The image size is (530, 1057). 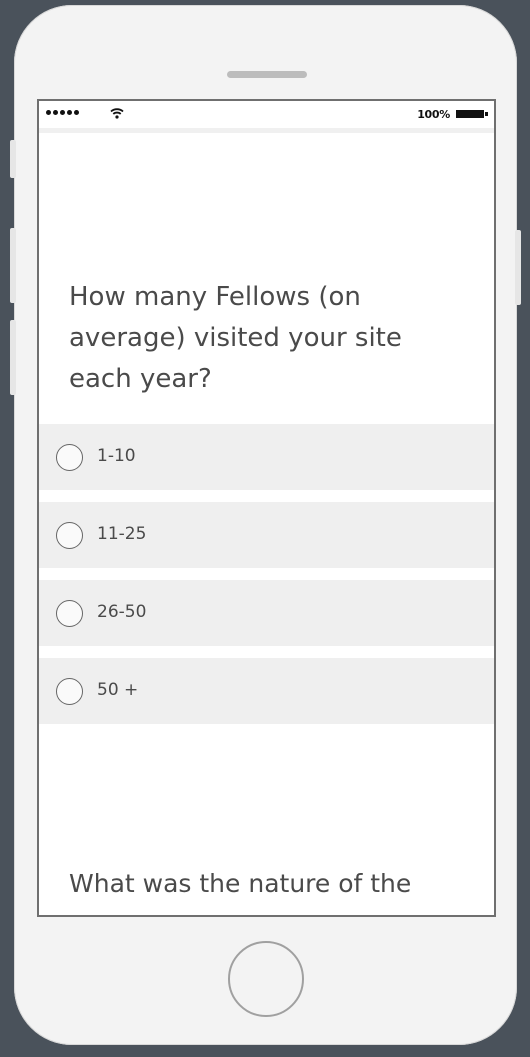 I want to click on wifi-icon, so click(x=117, y=113).